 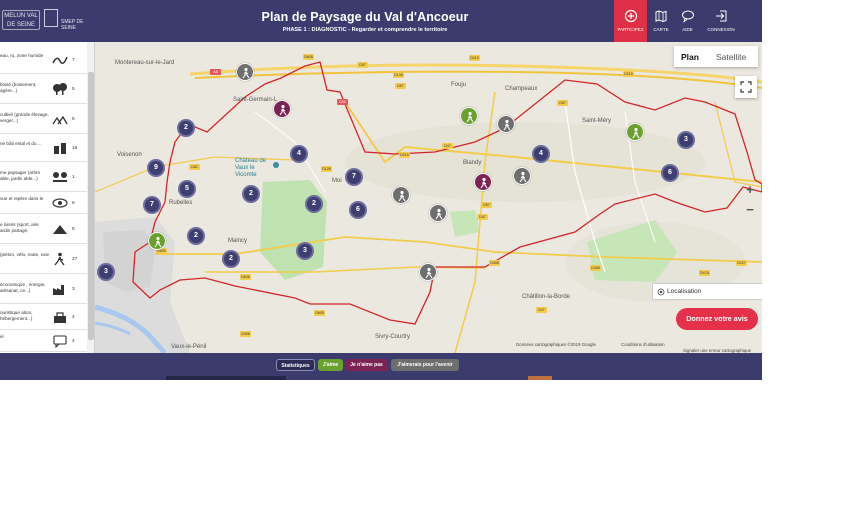 What do you see at coordinates (308, 57) in the screenshot?
I see `road-shield: D605` at bounding box center [308, 57].